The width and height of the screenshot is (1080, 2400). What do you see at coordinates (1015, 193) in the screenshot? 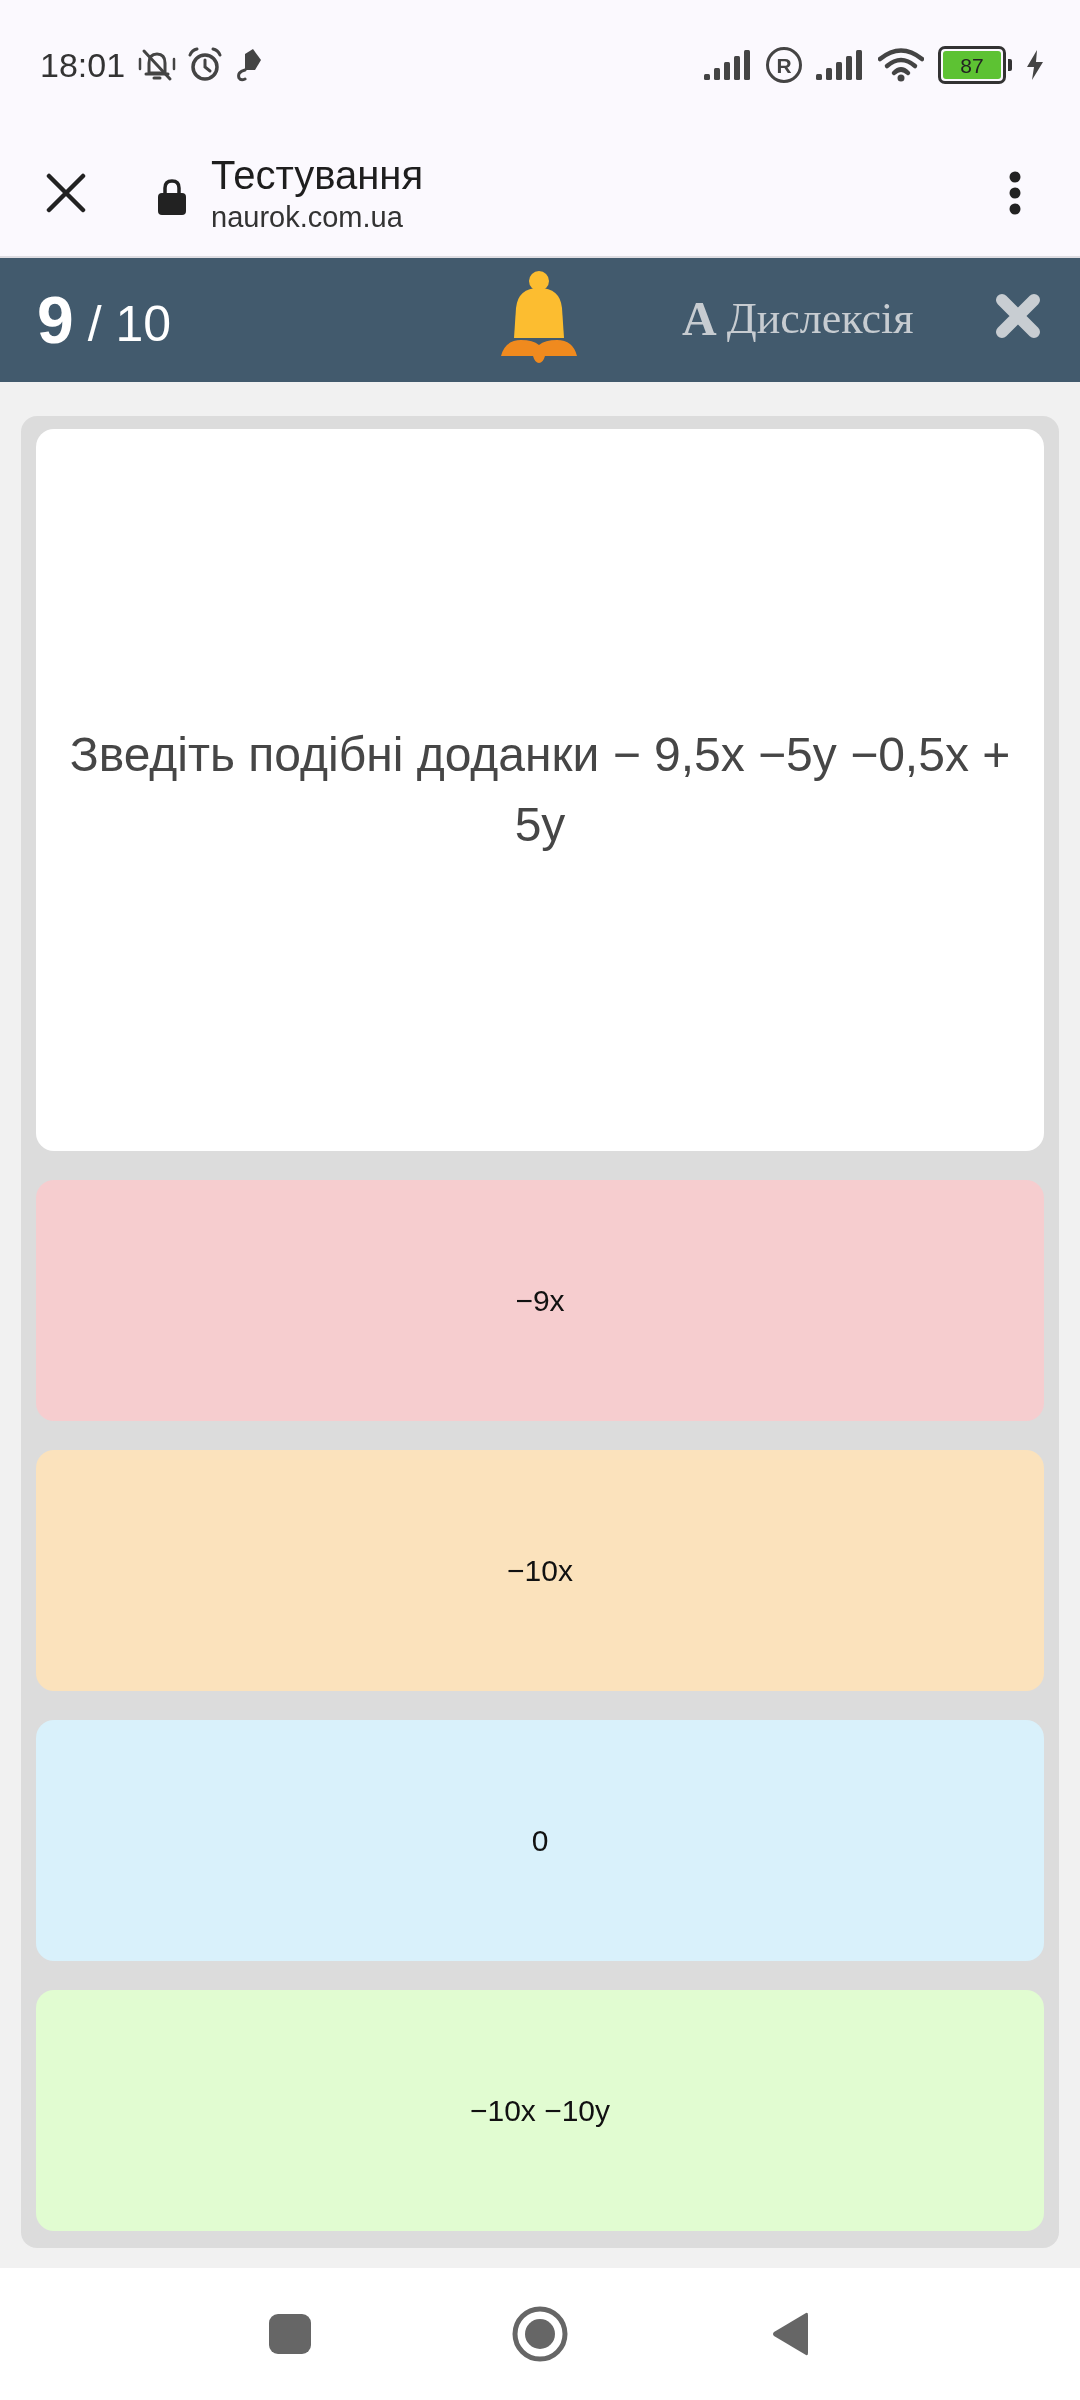
I see `menu-icon` at bounding box center [1015, 193].